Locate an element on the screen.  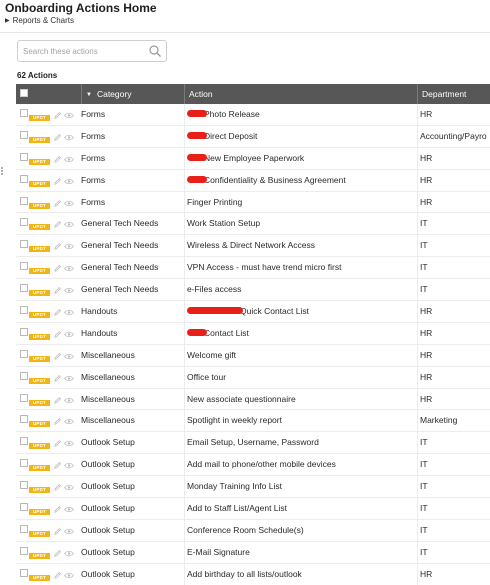
table-row: UPDT Outlook Setup E-Mail Signature IT is located at coordinates (253, 552).